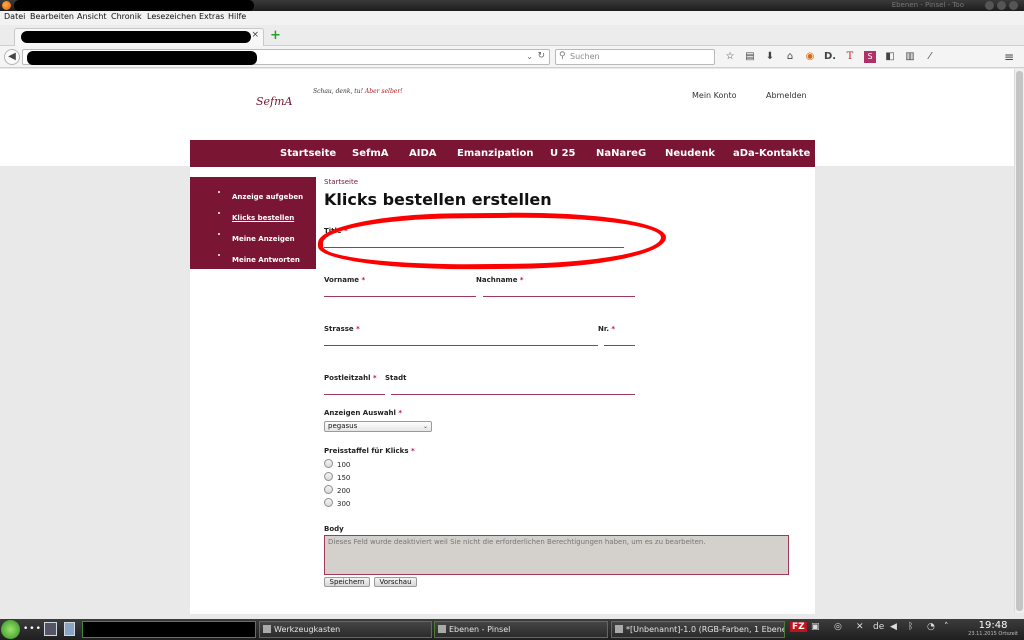 This screenshot has height=640, width=1024. Describe the element at coordinates (341, 182) in the screenshot. I see `breadcrumb: Startseite` at that location.